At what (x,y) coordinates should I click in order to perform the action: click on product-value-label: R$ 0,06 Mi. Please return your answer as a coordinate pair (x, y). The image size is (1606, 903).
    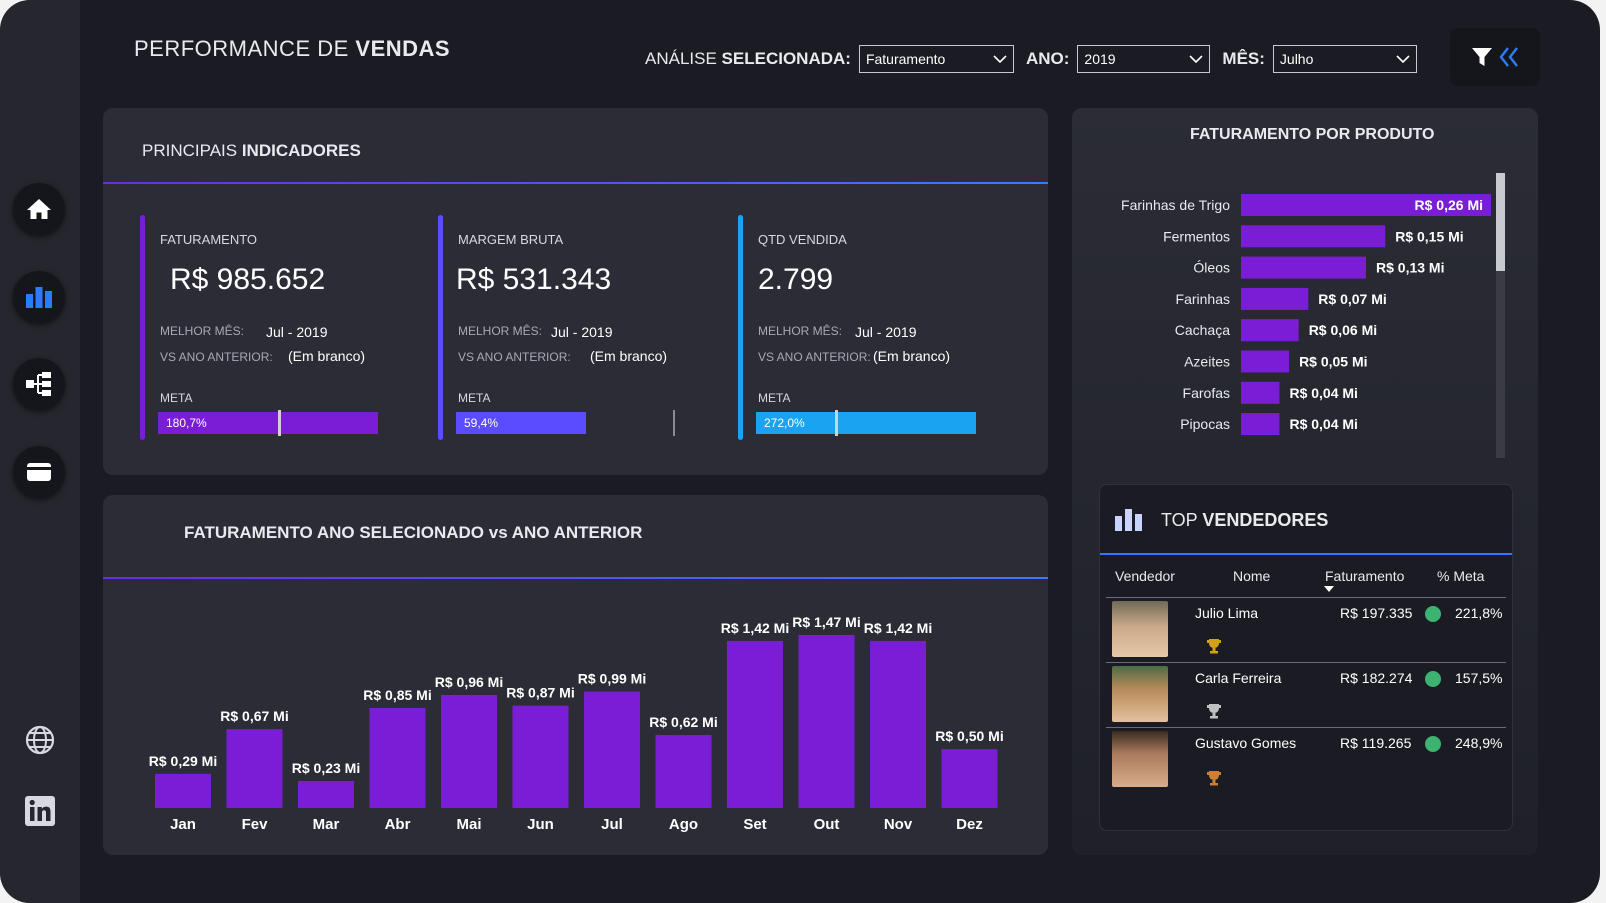
    Looking at the image, I should click on (1343, 330).